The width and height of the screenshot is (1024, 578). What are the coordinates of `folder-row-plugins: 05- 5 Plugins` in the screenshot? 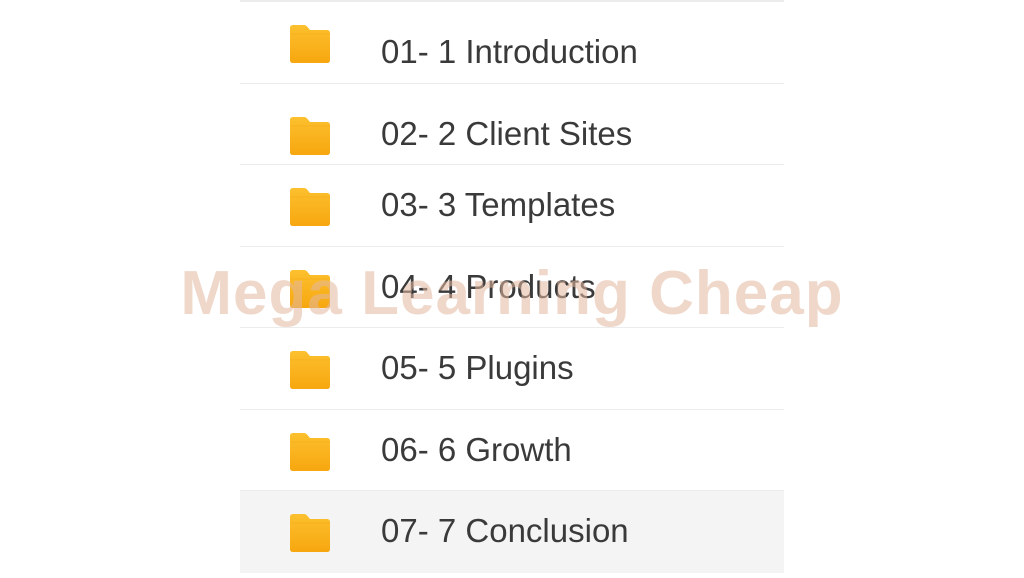 It's located at (512, 369).